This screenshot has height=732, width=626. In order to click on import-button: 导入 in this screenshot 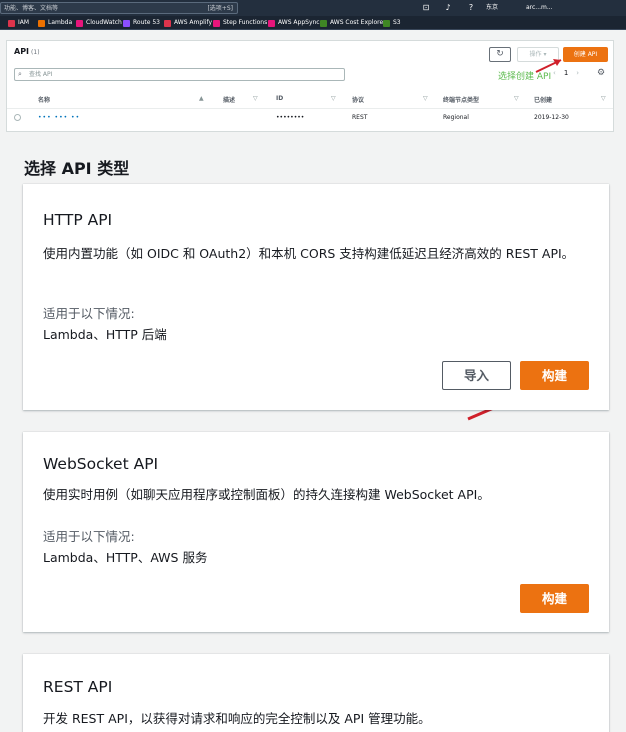, I will do `click(476, 375)`.